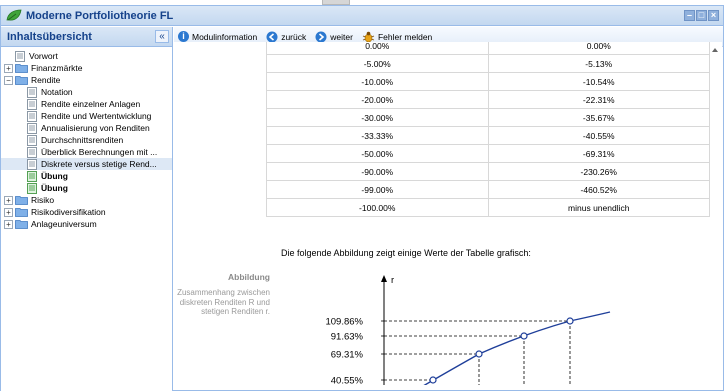  Describe the element at coordinates (344, 322) in the screenshot. I see `y-tick-label: 109.86%` at that location.